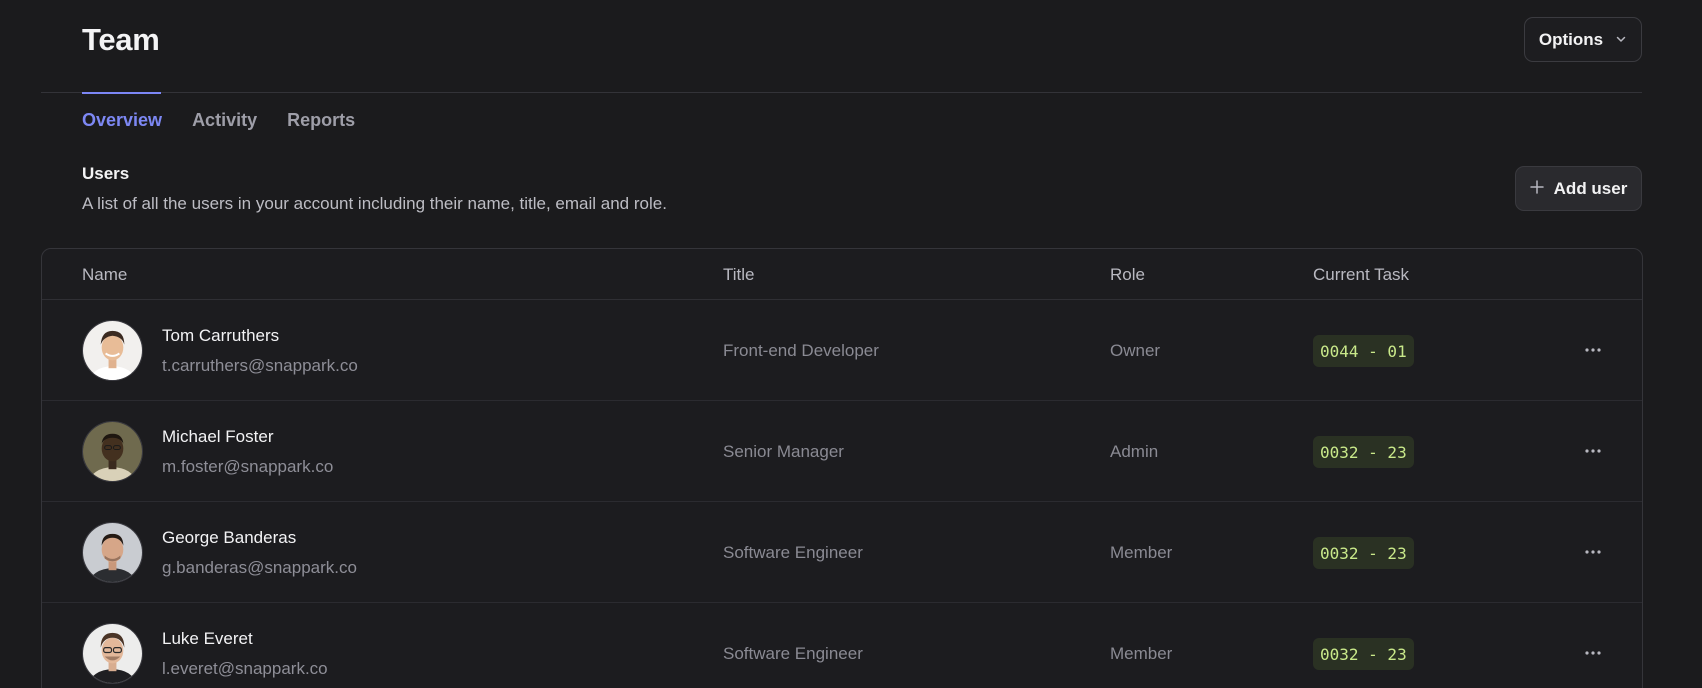 This screenshot has width=1702, height=688. Describe the element at coordinates (248, 466) in the screenshot. I see `user-email: m.foster@snappark.co` at that location.